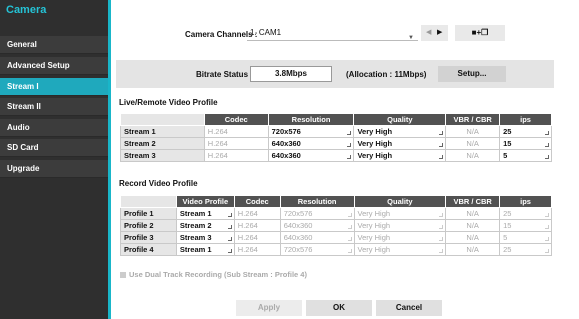 Image resolution: width=579 pixels, height=319 pixels. Describe the element at coordinates (434, 33) in the screenshot. I see `channel-nav: ◀ ▶` at that location.